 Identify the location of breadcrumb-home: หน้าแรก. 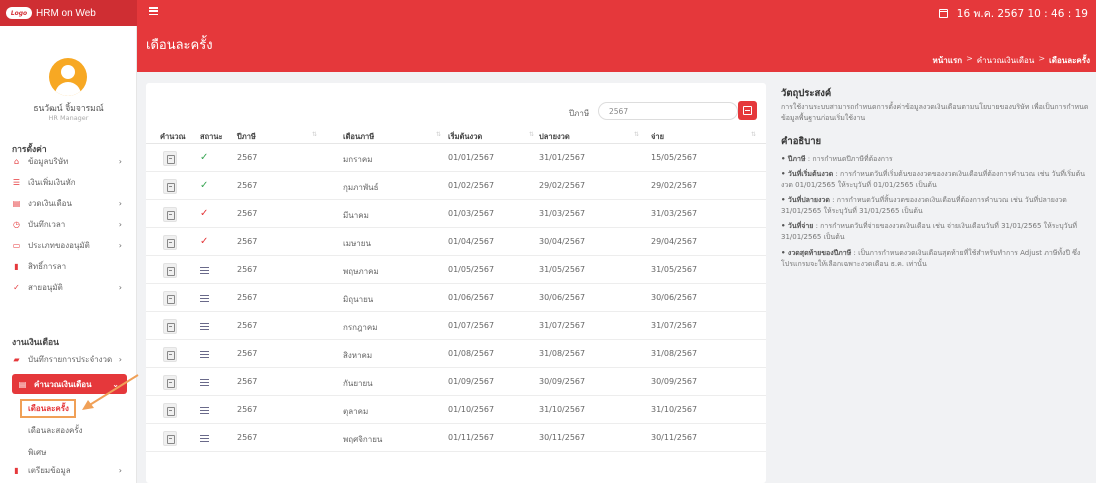
(948, 60).